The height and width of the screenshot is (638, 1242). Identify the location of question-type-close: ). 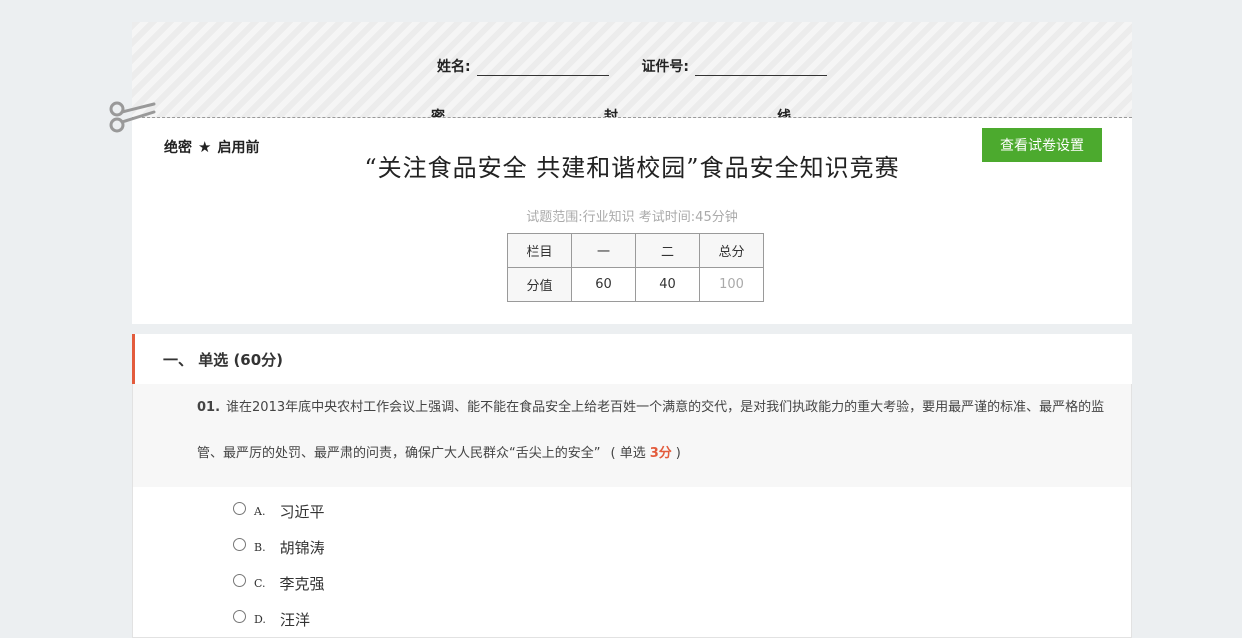
(678, 453).